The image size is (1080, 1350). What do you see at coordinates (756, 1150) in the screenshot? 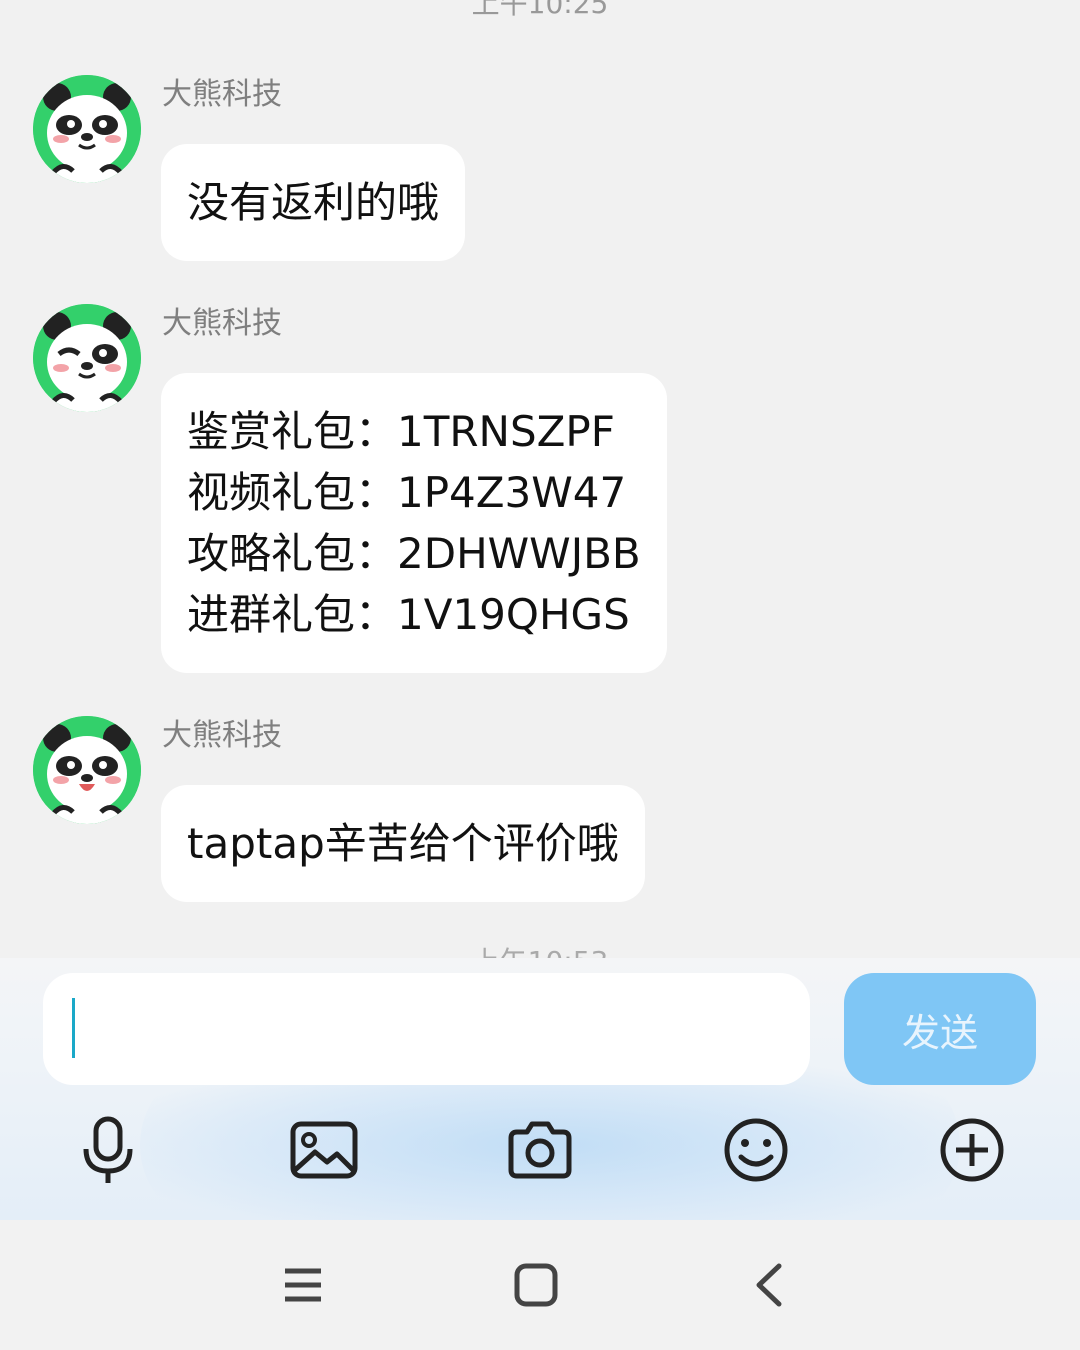
I see `emoji-icon` at bounding box center [756, 1150].